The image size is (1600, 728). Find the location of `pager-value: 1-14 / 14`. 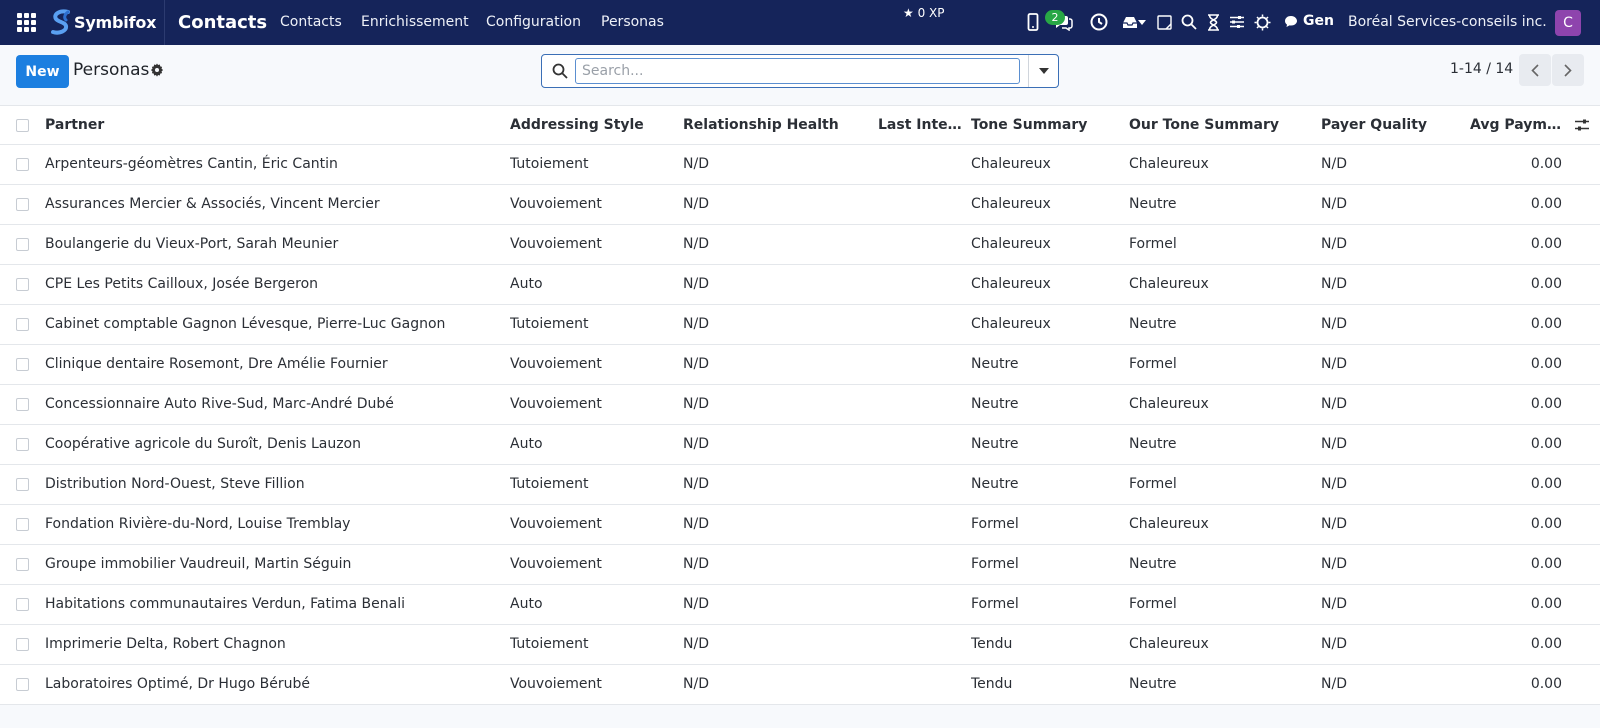

pager-value: 1-14 / 14 is located at coordinates (1481, 69).